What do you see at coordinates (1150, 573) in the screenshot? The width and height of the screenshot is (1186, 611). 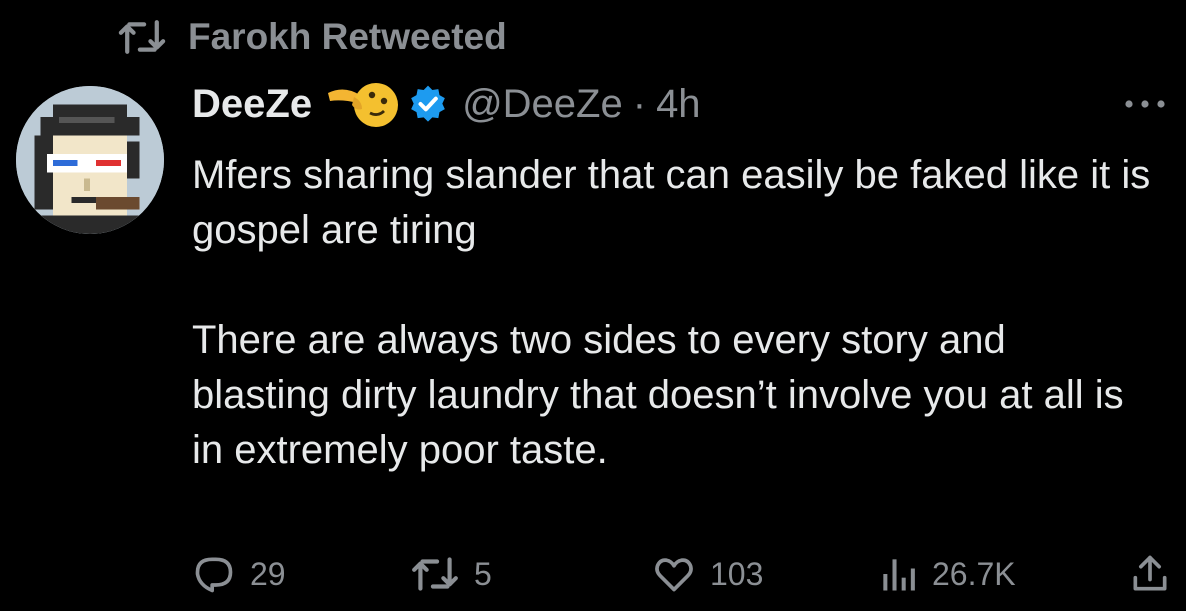 I see `share-icon` at bounding box center [1150, 573].